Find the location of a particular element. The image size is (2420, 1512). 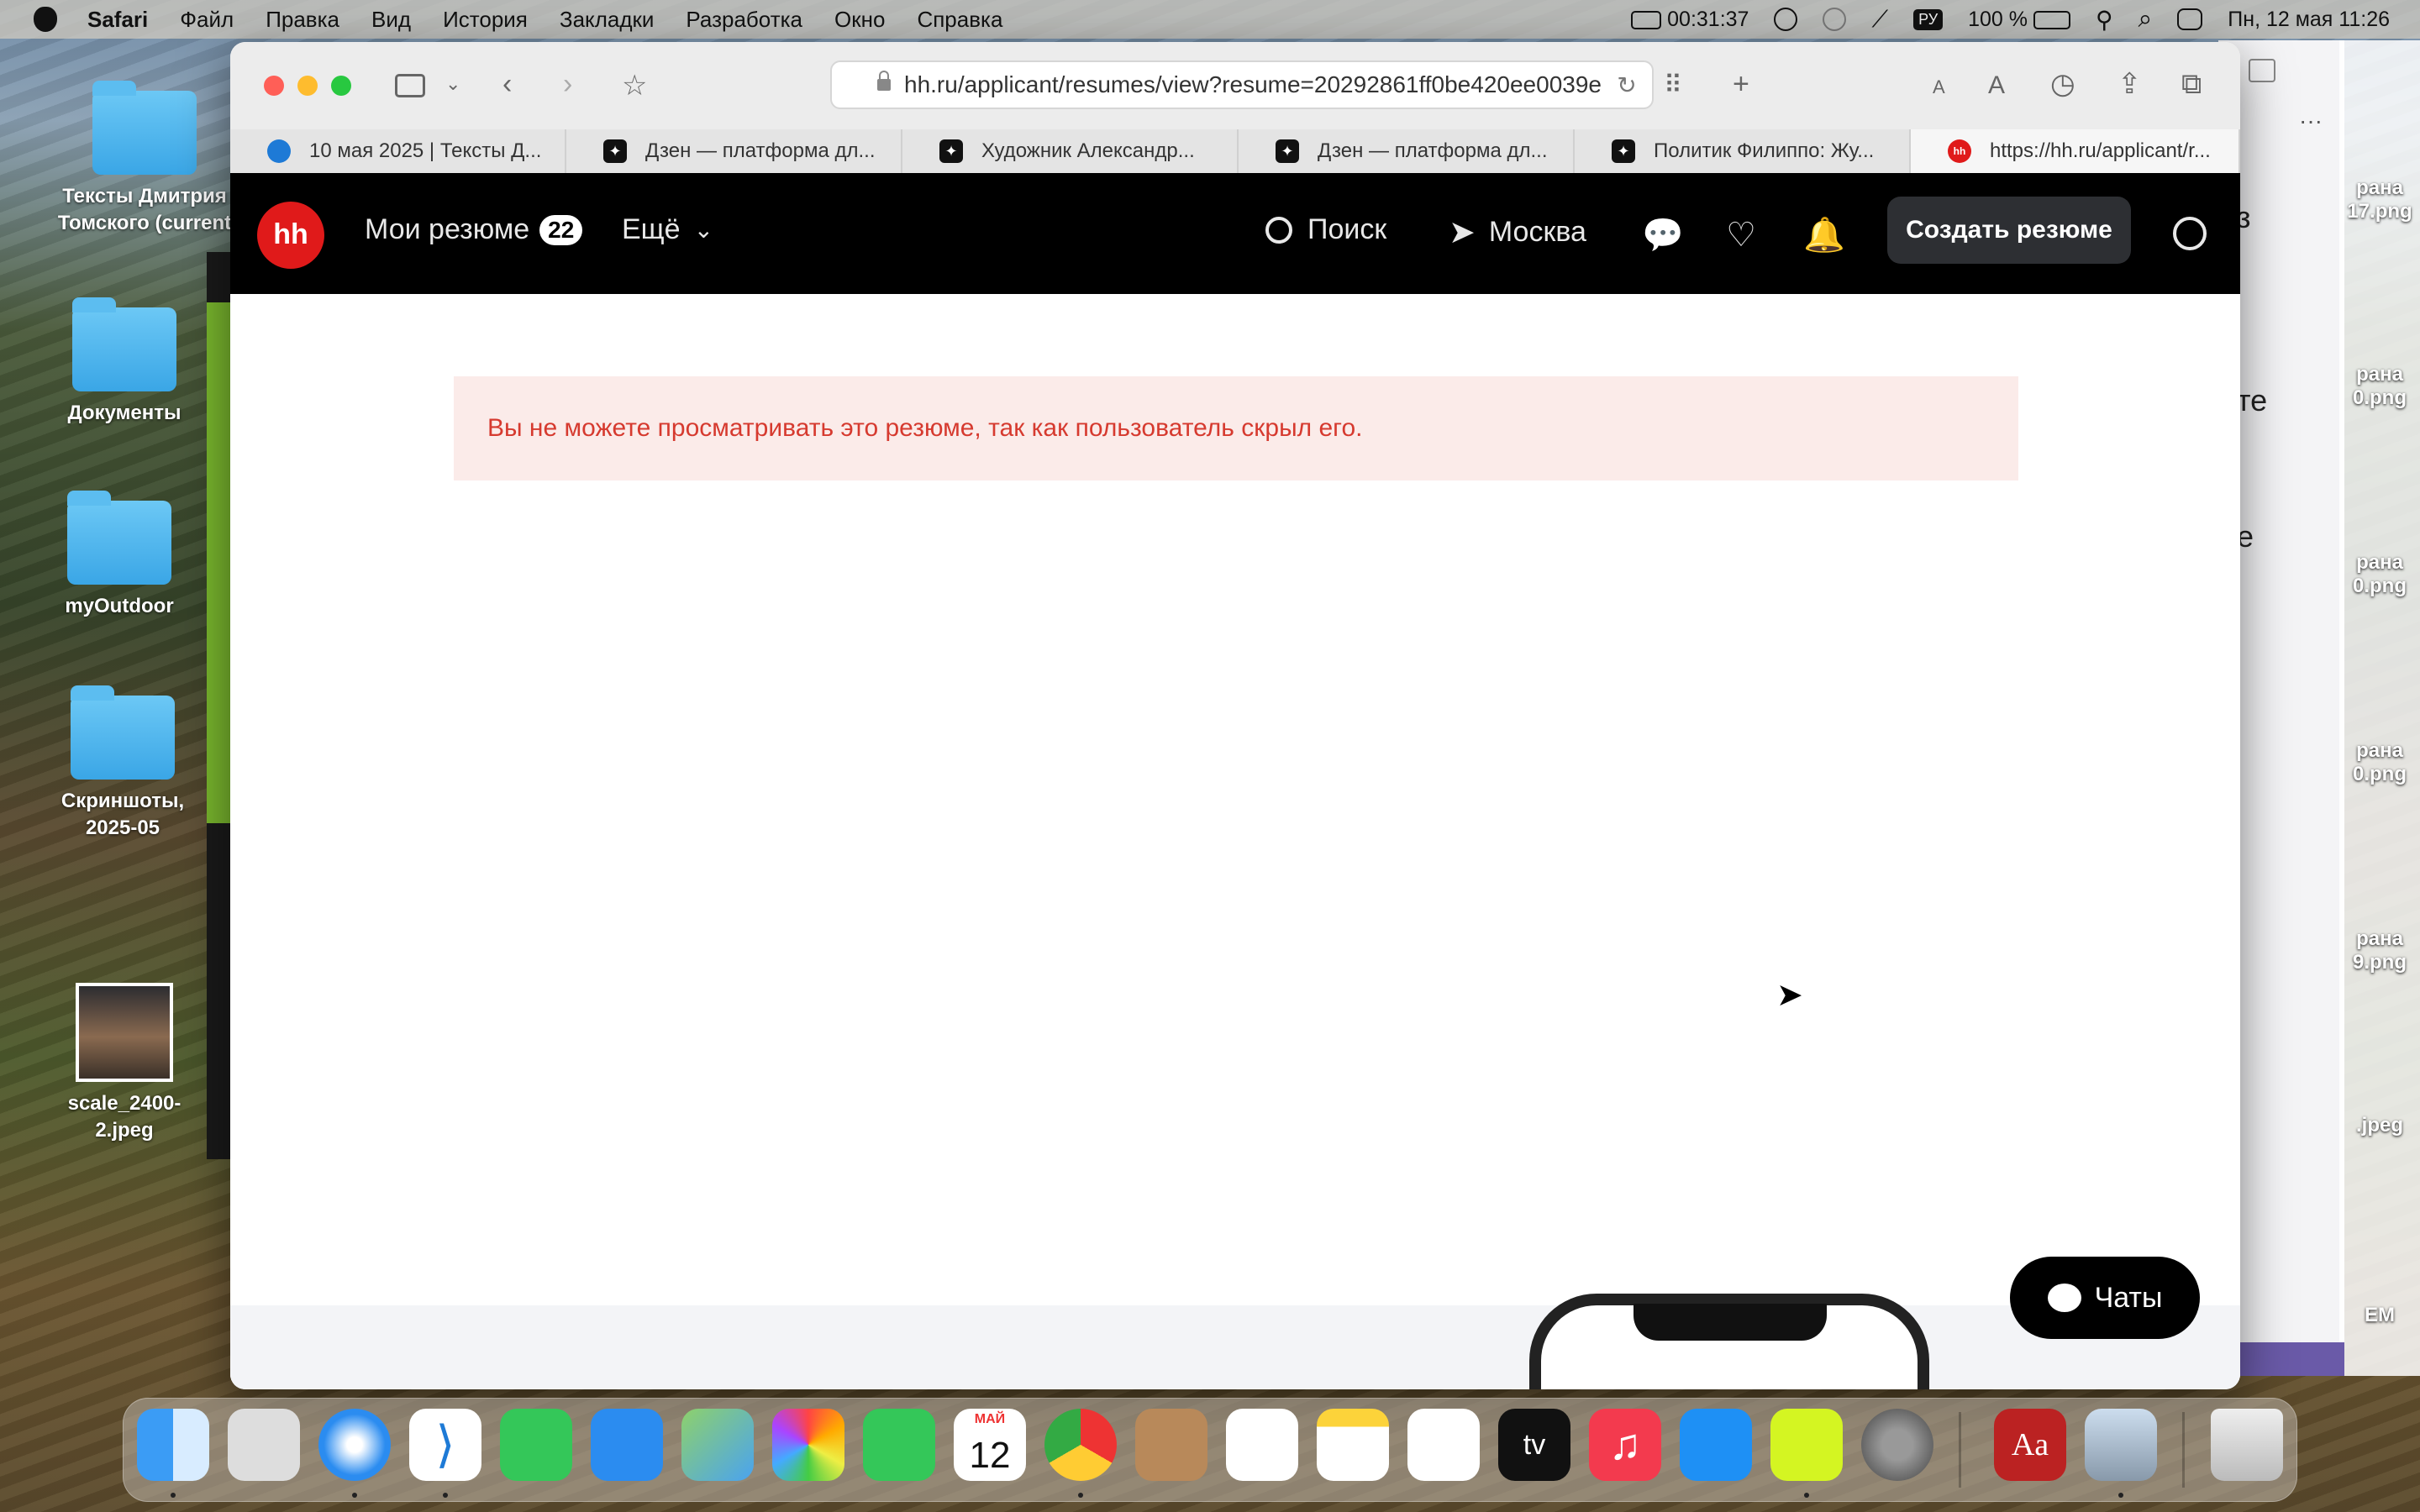

reminders-icon is located at coordinates (1262, 1445).